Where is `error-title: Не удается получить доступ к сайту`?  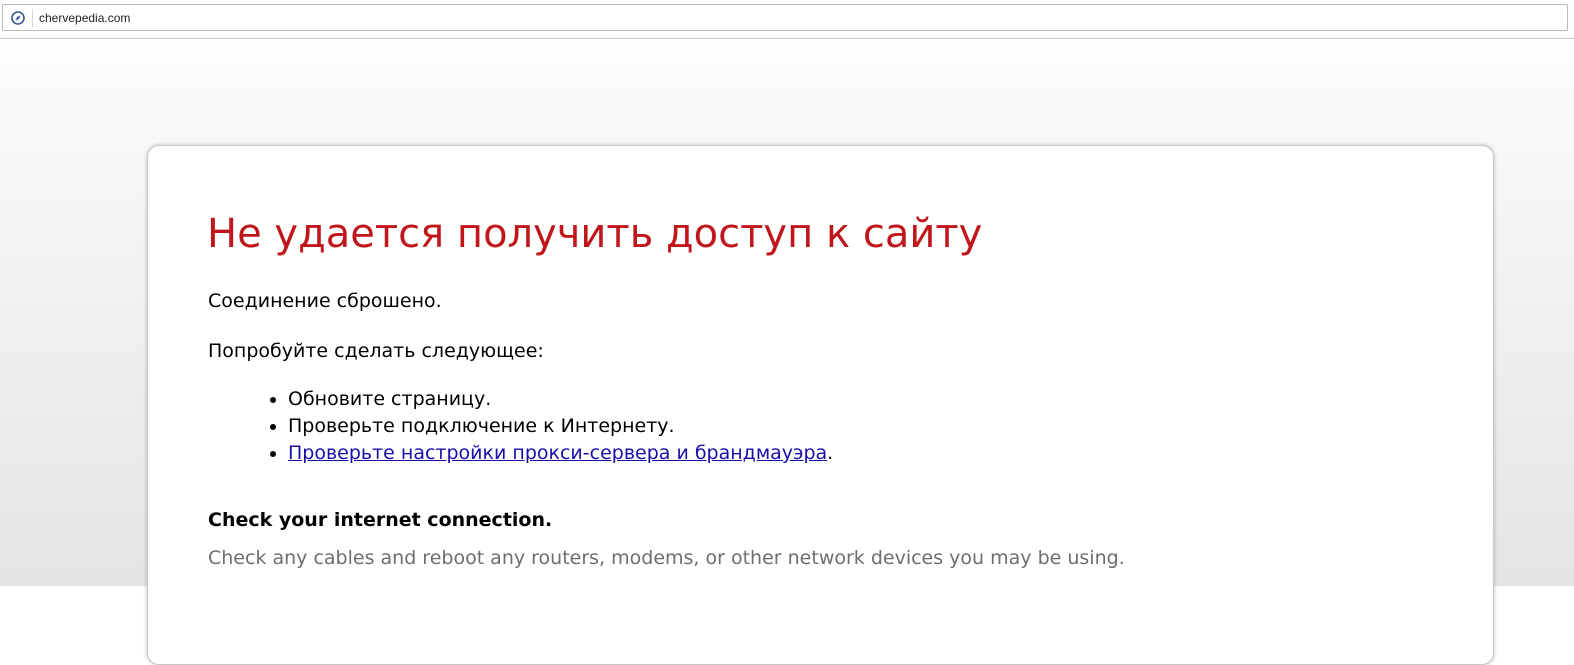
error-title: Не удается получить доступ к сайту is located at coordinates (595, 234).